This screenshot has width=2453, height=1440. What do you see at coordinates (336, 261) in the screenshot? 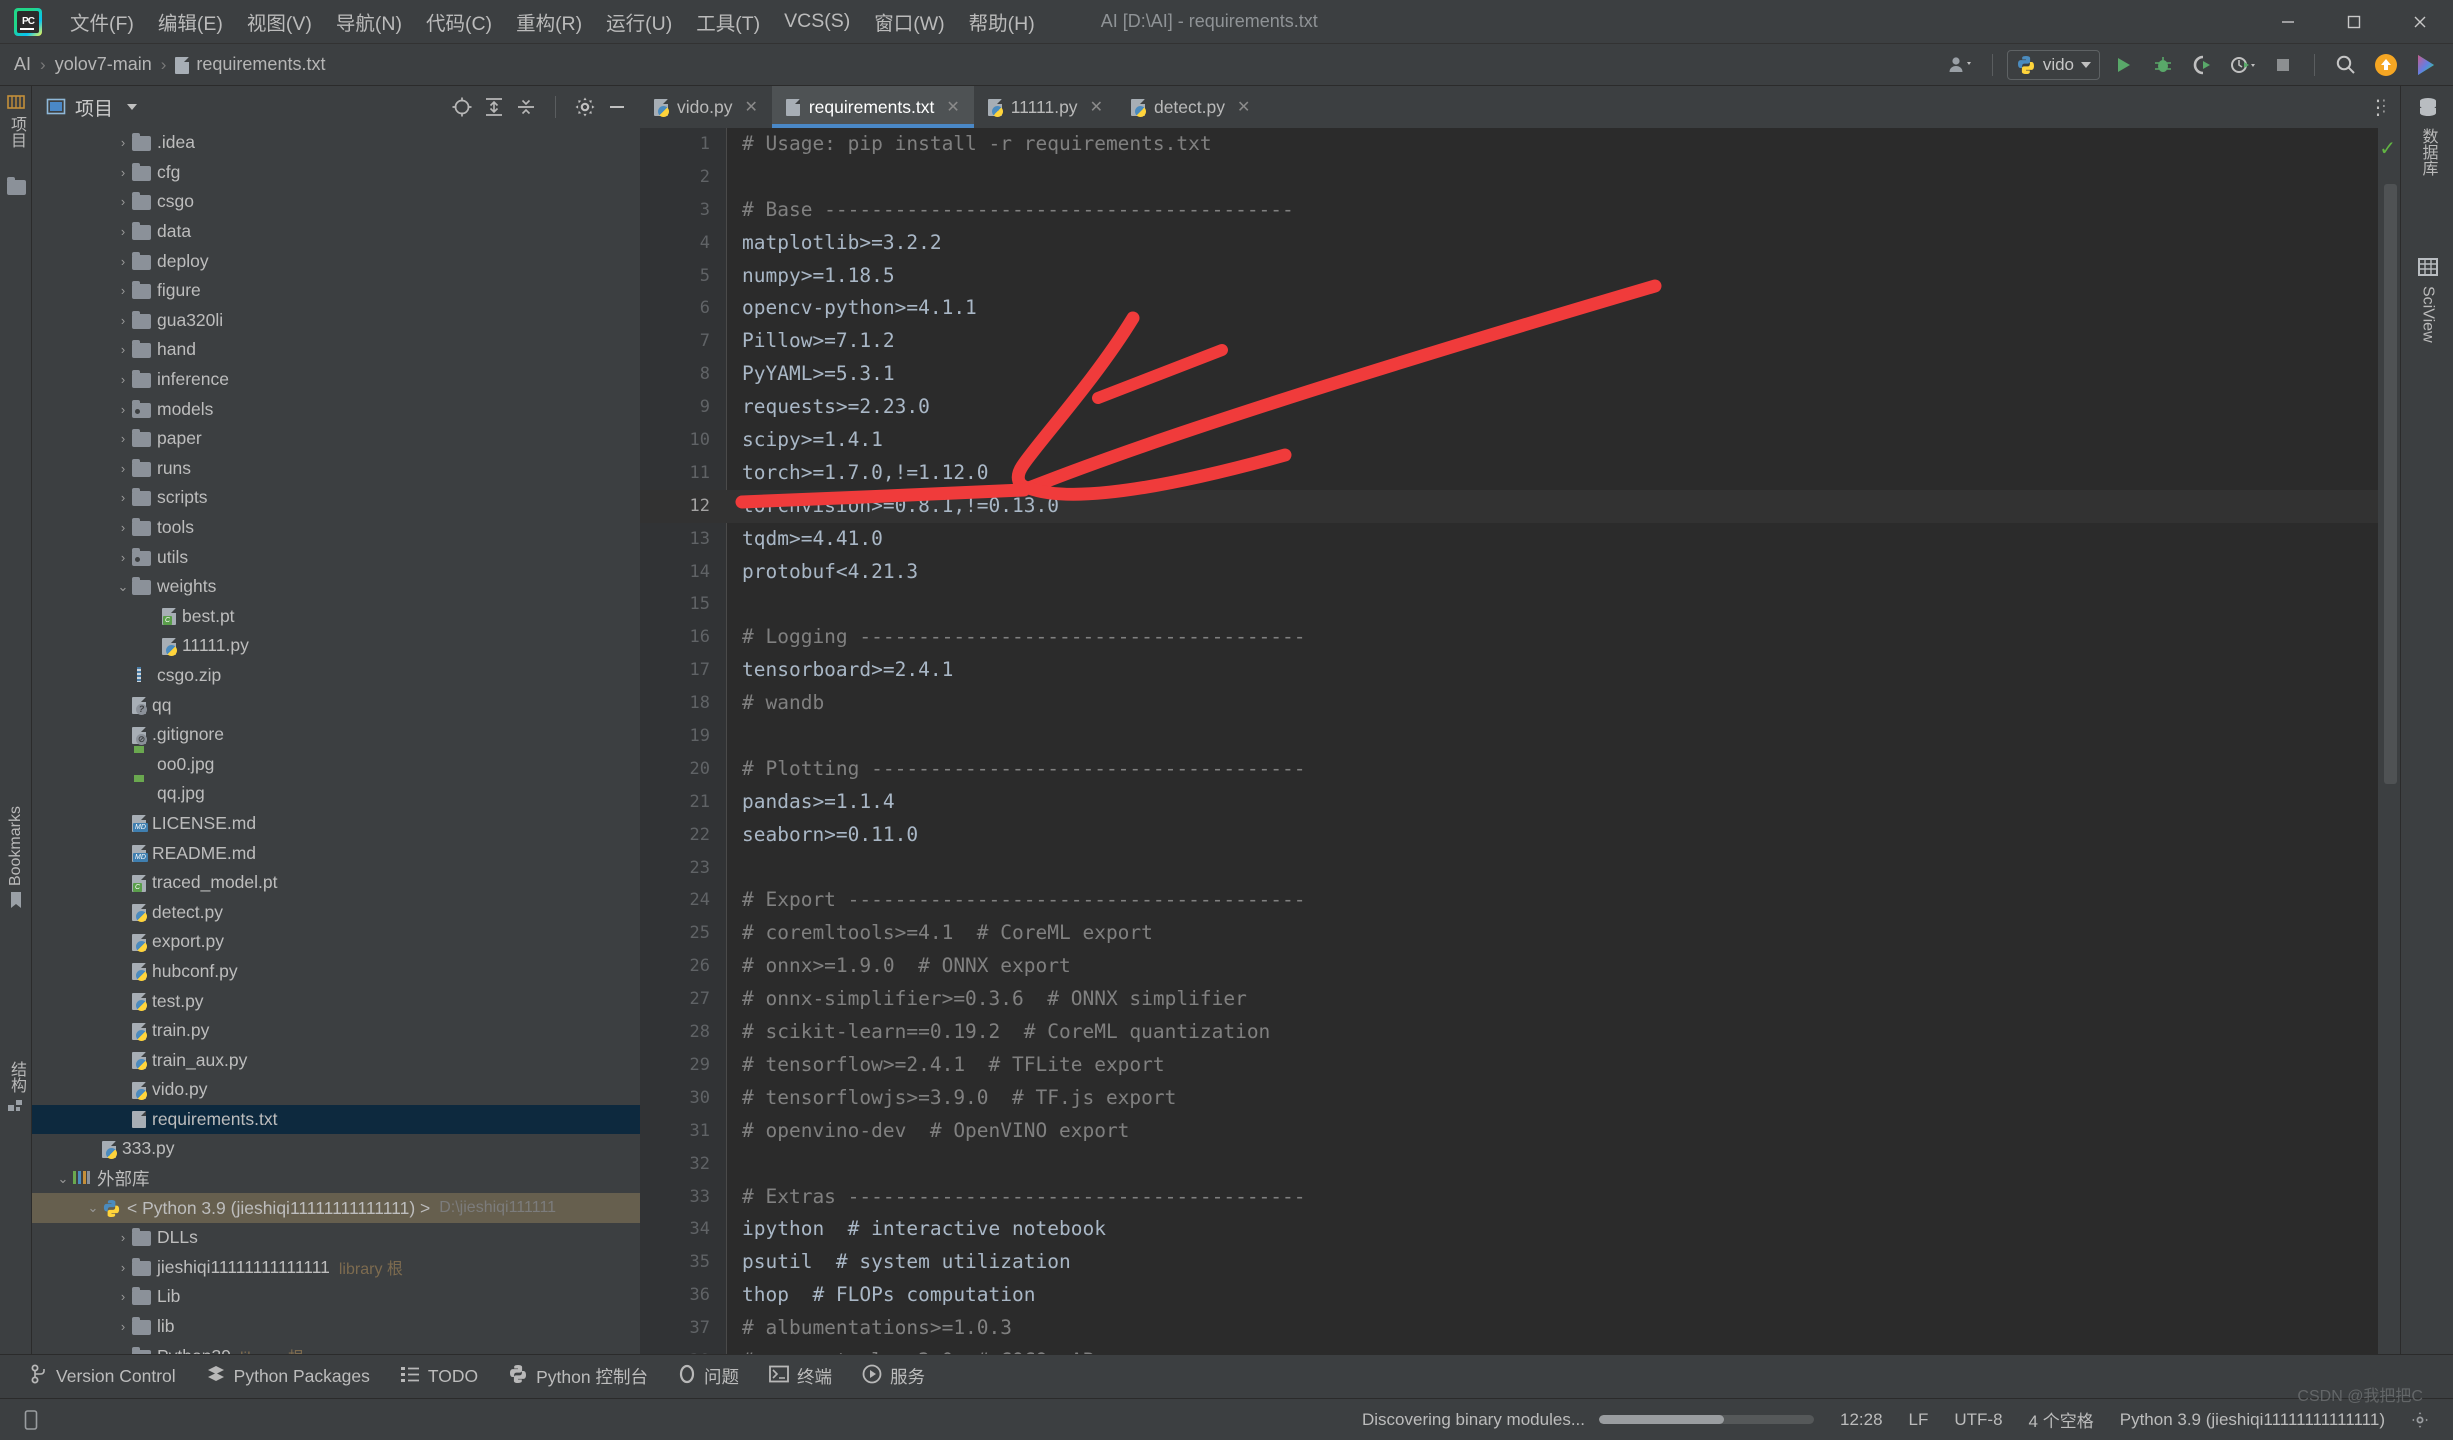
I see `tree-item: › deploy` at bounding box center [336, 261].